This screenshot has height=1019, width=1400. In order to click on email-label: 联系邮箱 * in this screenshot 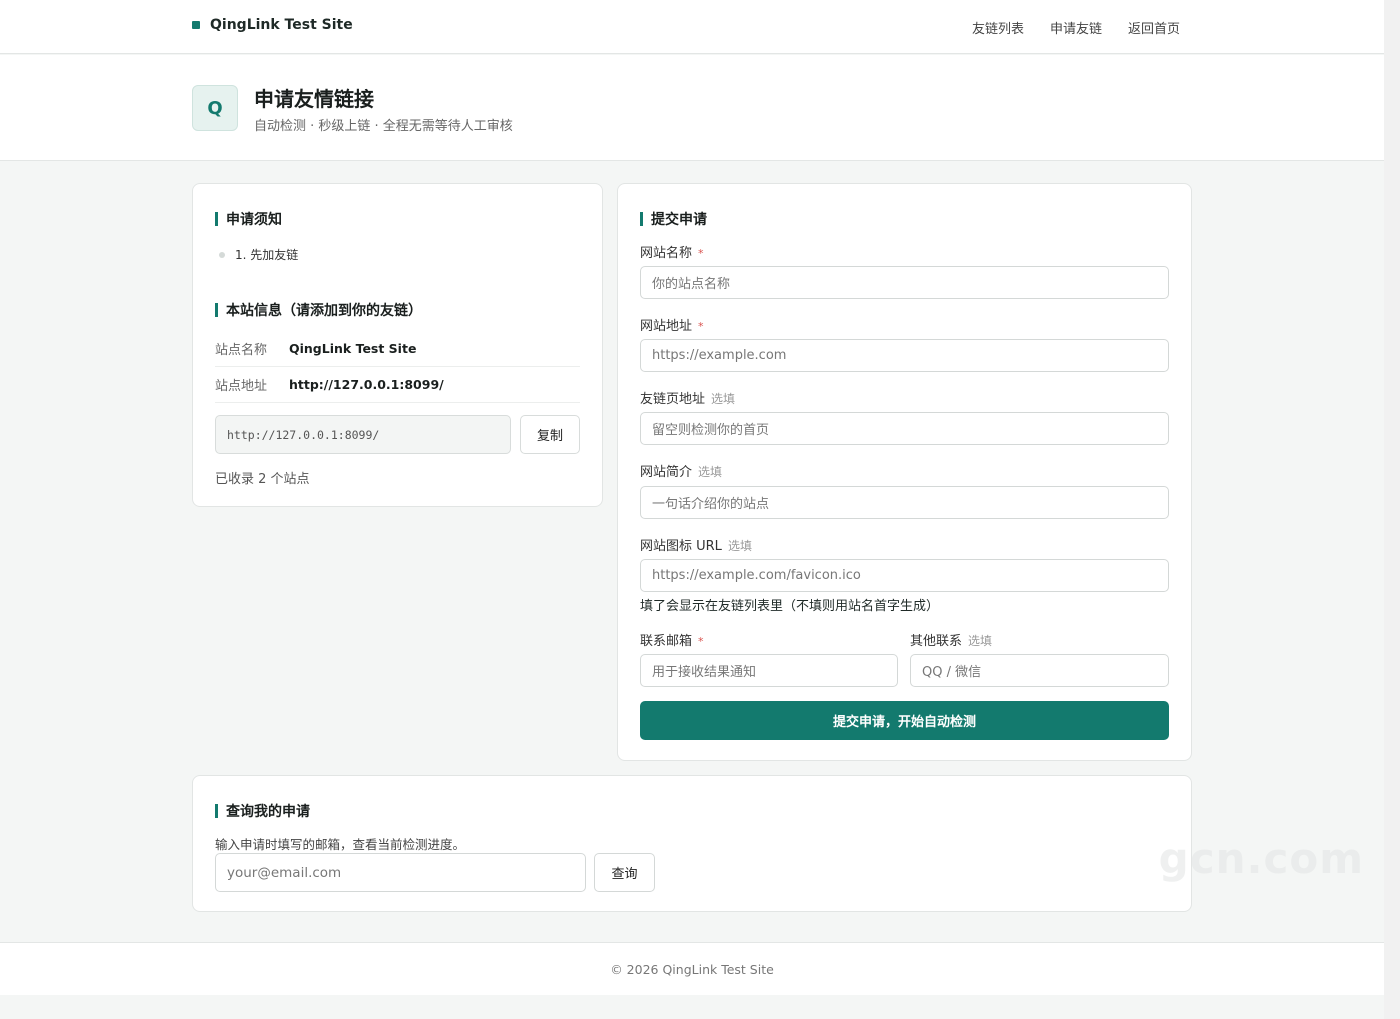, I will do `click(672, 639)`.